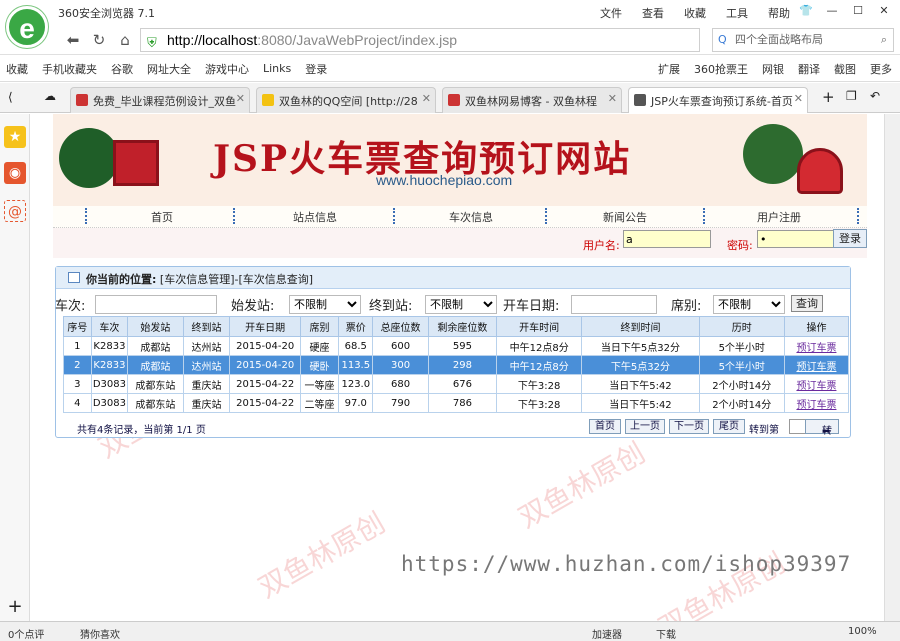 Image resolution: width=900 pixels, height=641 pixels. Describe the element at coordinates (357, 40) in the screenshot. I see `url-path: :8080/JavaWebProject/index.jsp` at that location.